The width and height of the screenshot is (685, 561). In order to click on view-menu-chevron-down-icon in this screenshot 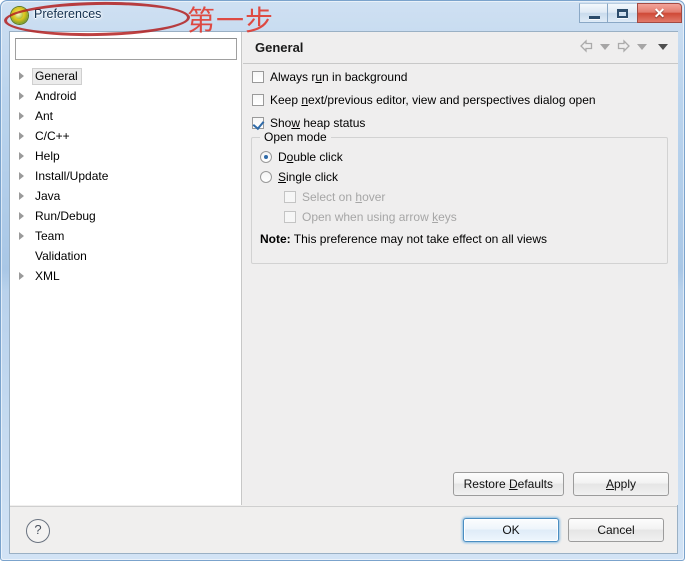, I will do `click(663, 46)`.